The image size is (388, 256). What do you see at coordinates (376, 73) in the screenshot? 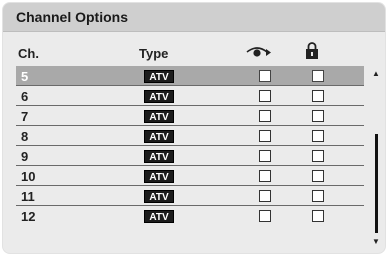
I see `scroll-up-icon: ▲` at bounding box center [376, 73].